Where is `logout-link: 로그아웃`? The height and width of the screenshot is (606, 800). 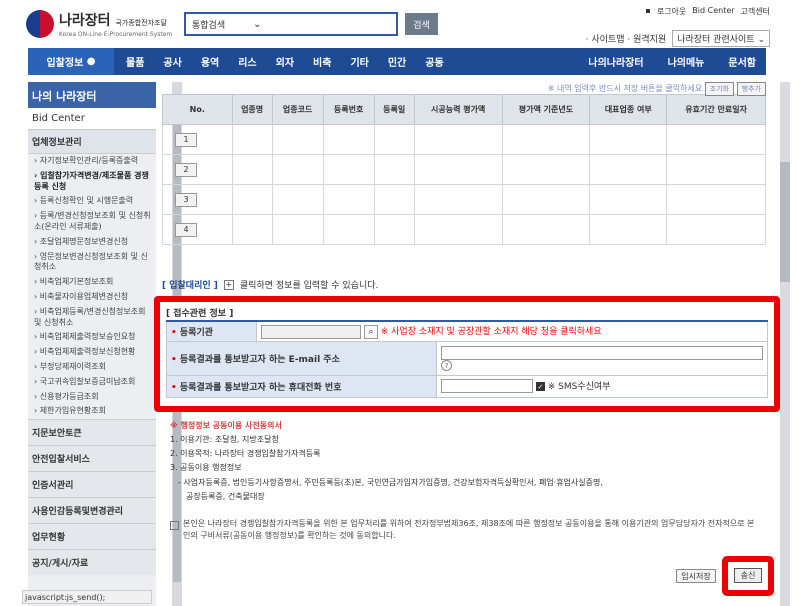
logout-link: 로그아웃 is located at coordinates (671, 11).